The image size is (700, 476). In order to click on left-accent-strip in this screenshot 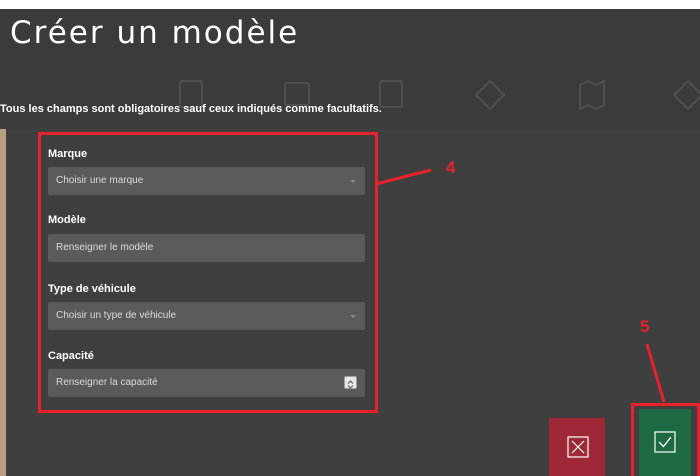, I will do `click(3, 302)`.